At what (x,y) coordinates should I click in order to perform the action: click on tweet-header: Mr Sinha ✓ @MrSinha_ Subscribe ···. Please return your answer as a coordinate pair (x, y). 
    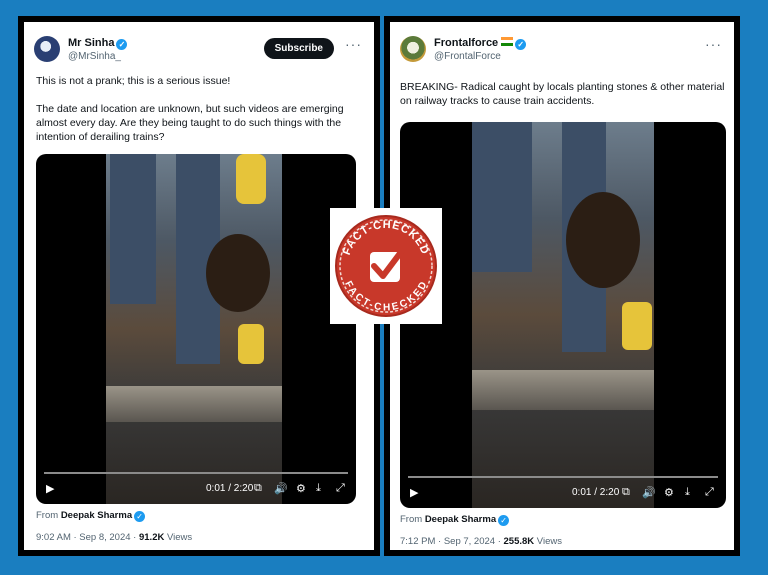
    Looking at the image, I should click on (199, 53).